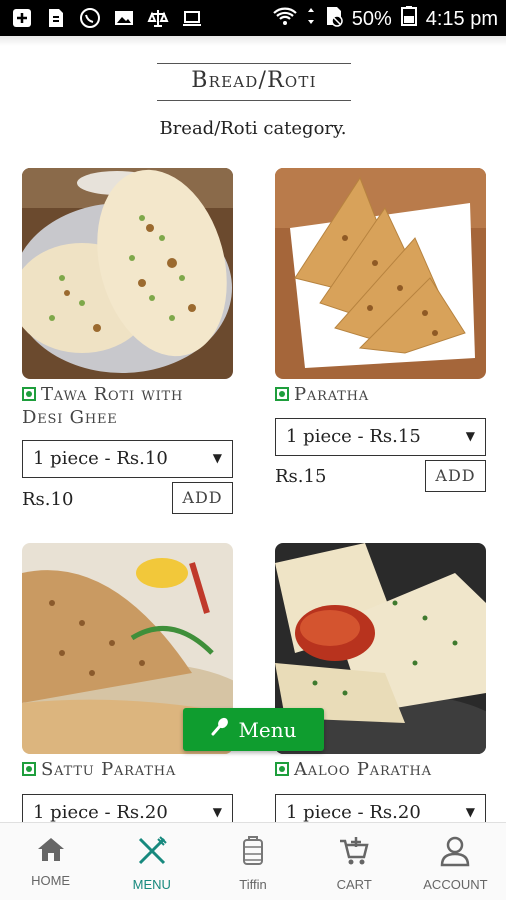 This screenshot has height=900, width=506. I want to click on nav-label: Tiffin, so click(253, 884).